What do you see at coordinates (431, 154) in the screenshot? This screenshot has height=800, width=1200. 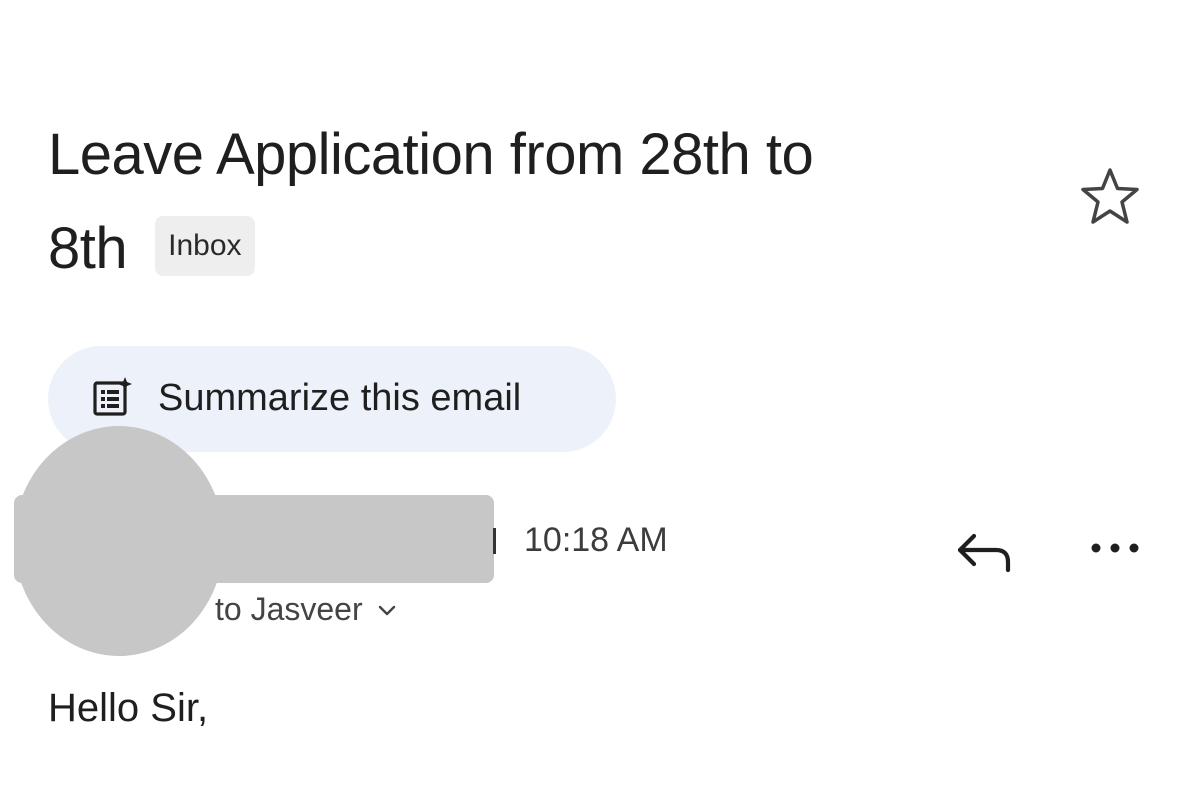 I see `subject-line-1: Leave Application from 28th to` at bounding box center [431, 154].